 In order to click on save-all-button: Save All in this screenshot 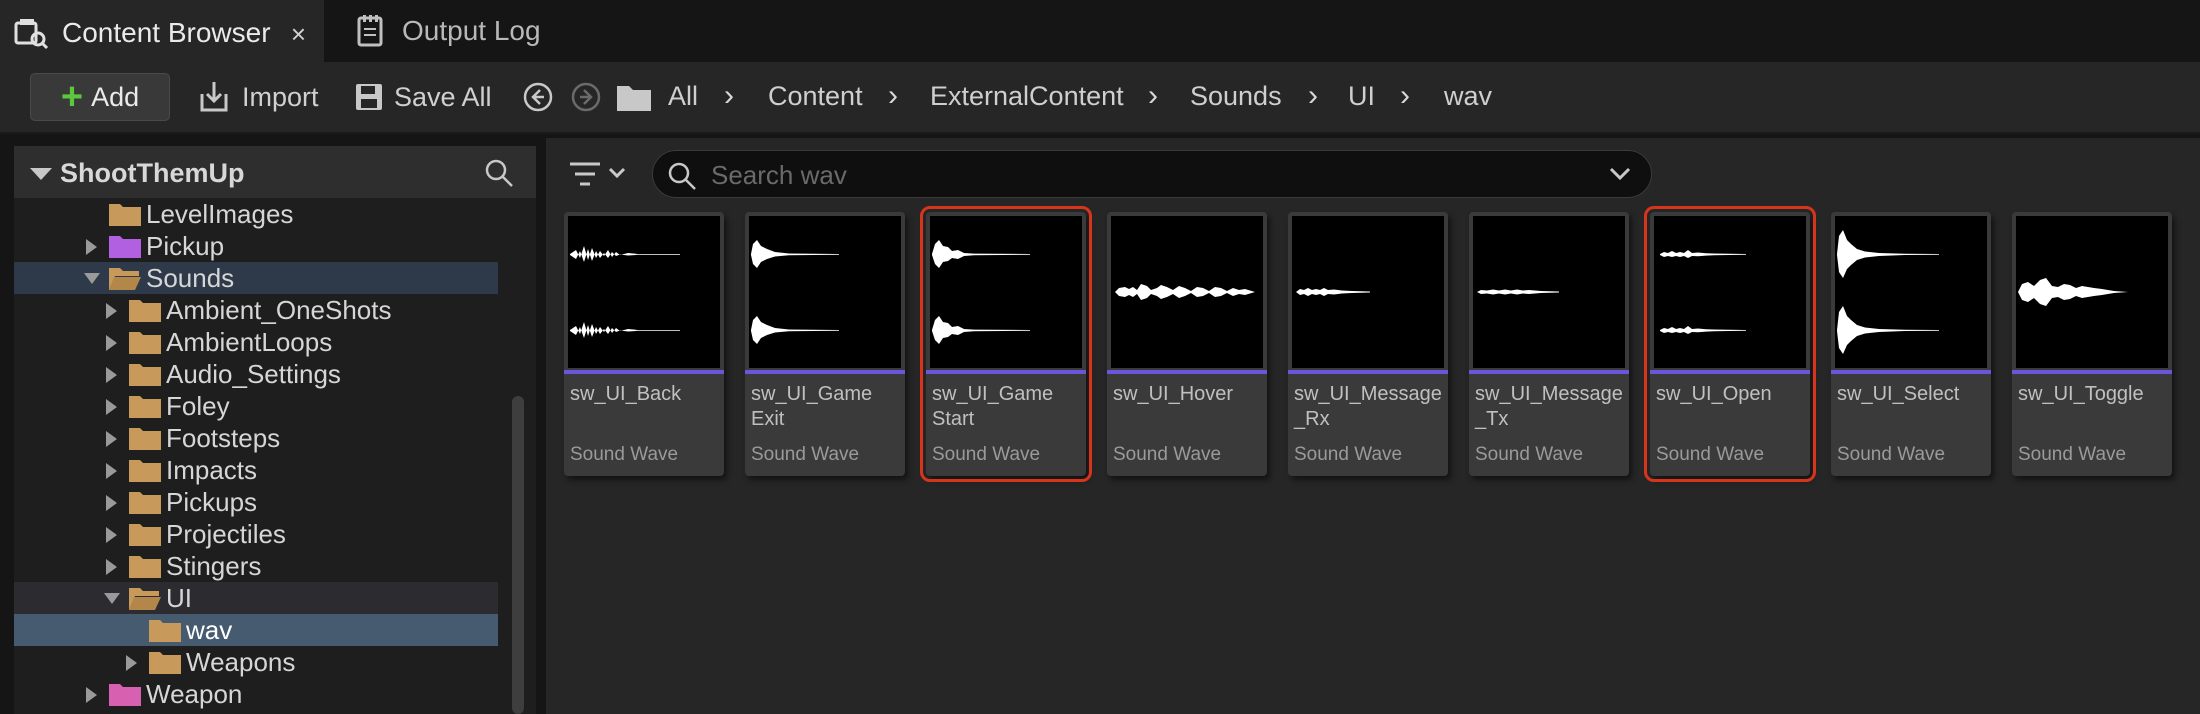, I will do `click(423, 97)`.